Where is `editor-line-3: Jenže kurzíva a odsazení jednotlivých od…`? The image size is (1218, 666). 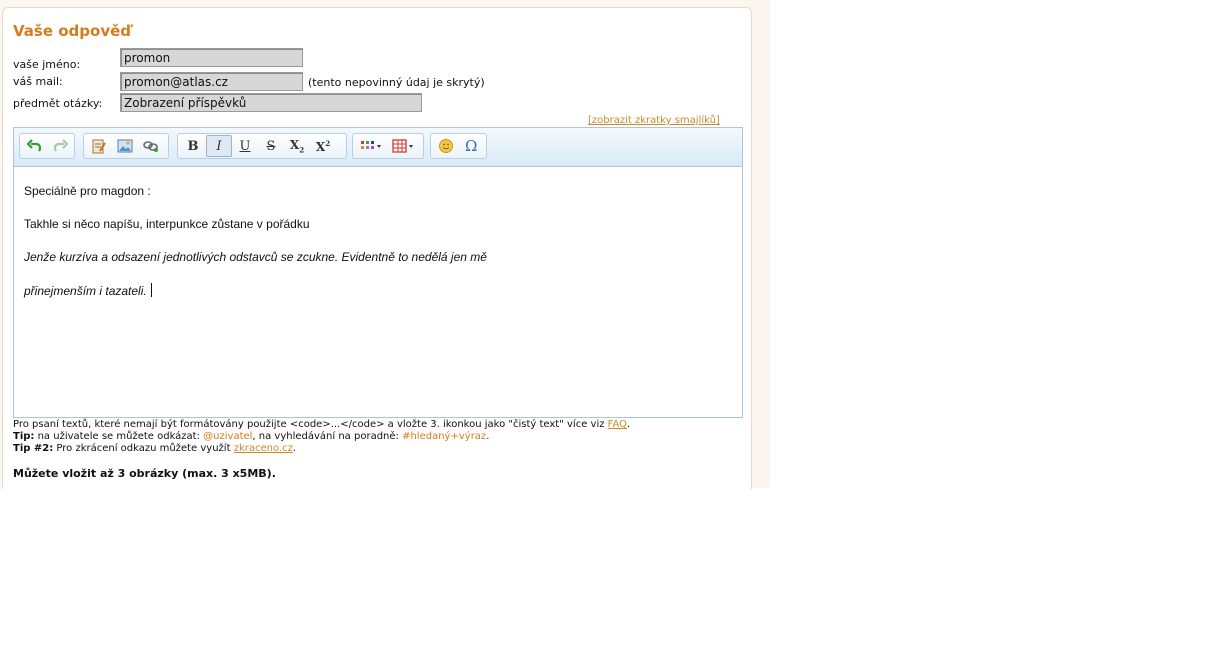
editor-line-3: Jenže kurzíva a odsazení jednotlivých od… is located at coordinates (255, 257).